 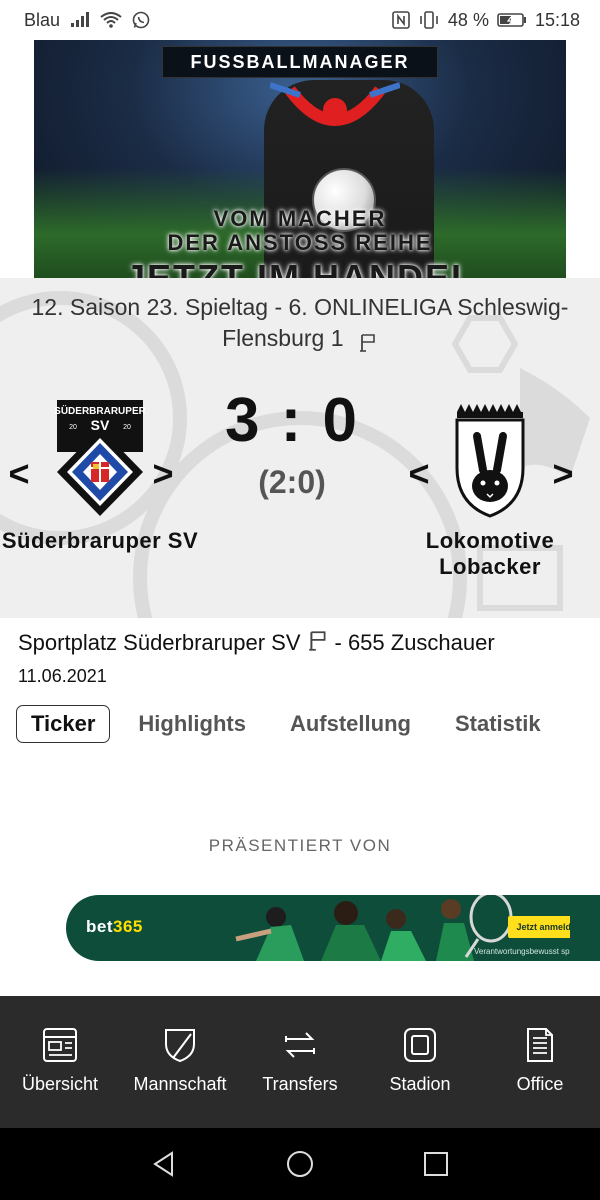 I want to click on final-score: 3 : 0, so click(x=292, y=420).